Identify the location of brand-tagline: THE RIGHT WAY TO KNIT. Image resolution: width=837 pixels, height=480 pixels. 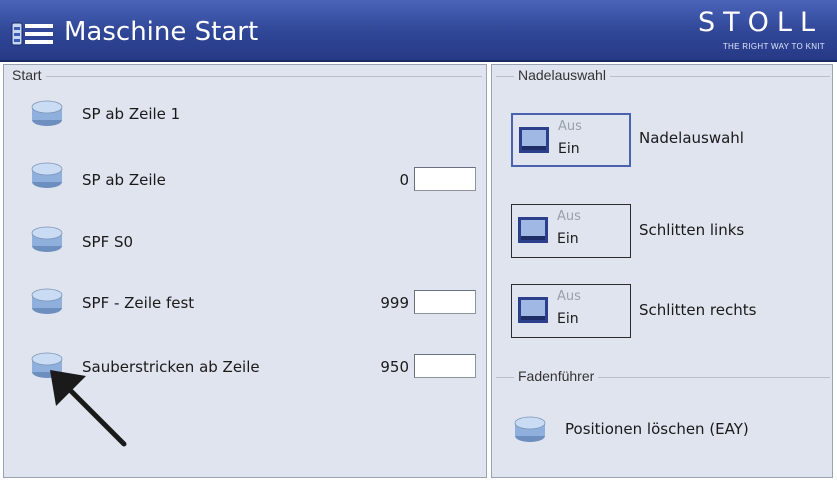
(773, 46).